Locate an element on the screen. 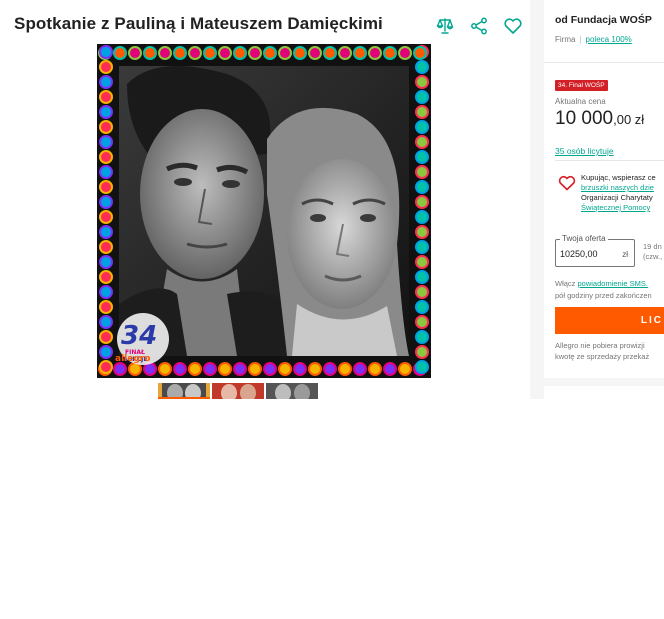  bidders-link: 35 osób licytuje is located at coordinates (584, 151).